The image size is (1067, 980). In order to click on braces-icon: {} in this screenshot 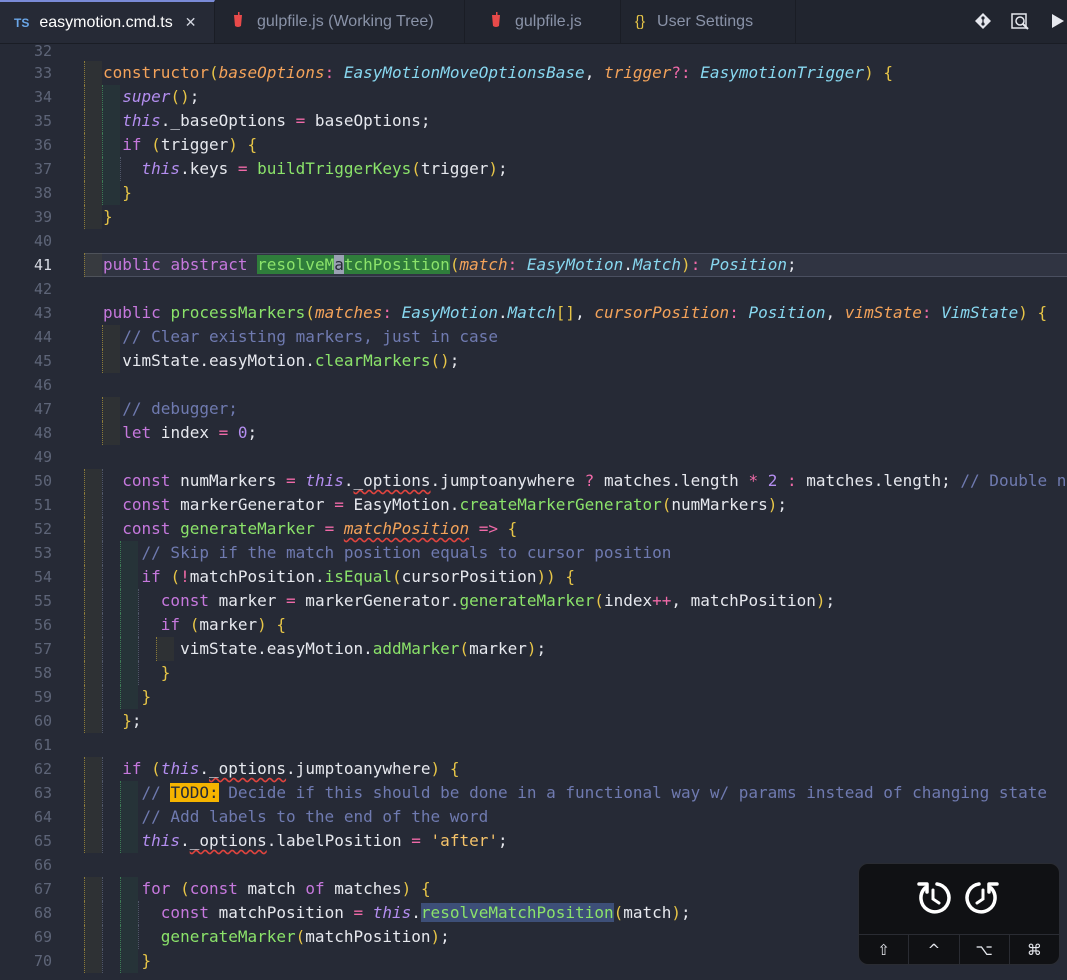, I will do `click(640, 21)`.